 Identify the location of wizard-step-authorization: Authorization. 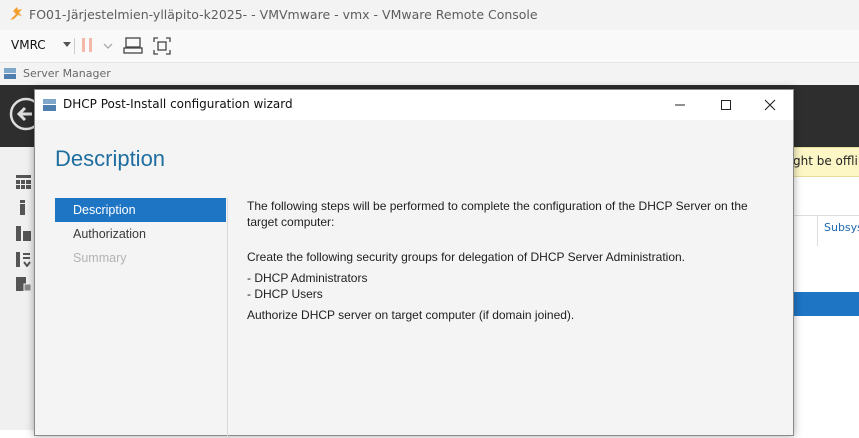
(140, 234).